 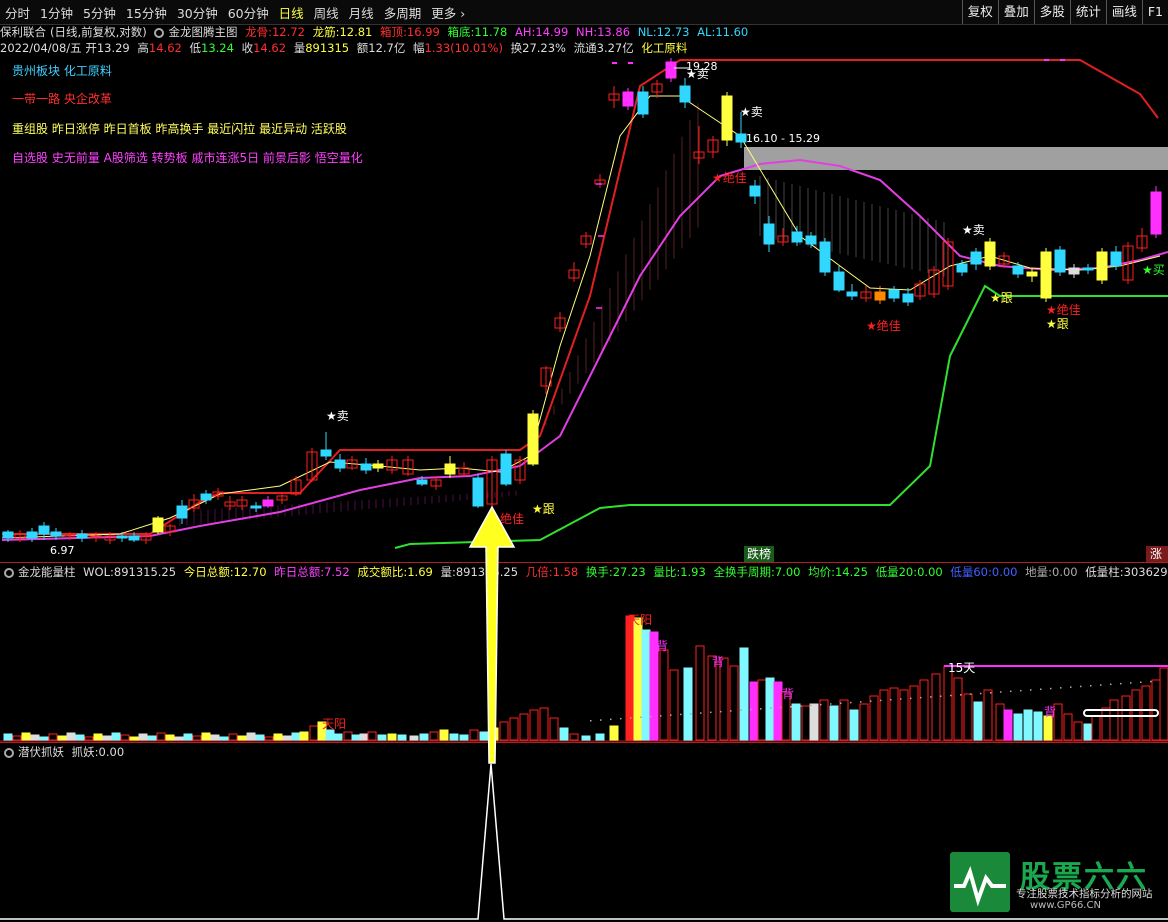 I want to click on amount-label: 额, so click(x=362, y=48).